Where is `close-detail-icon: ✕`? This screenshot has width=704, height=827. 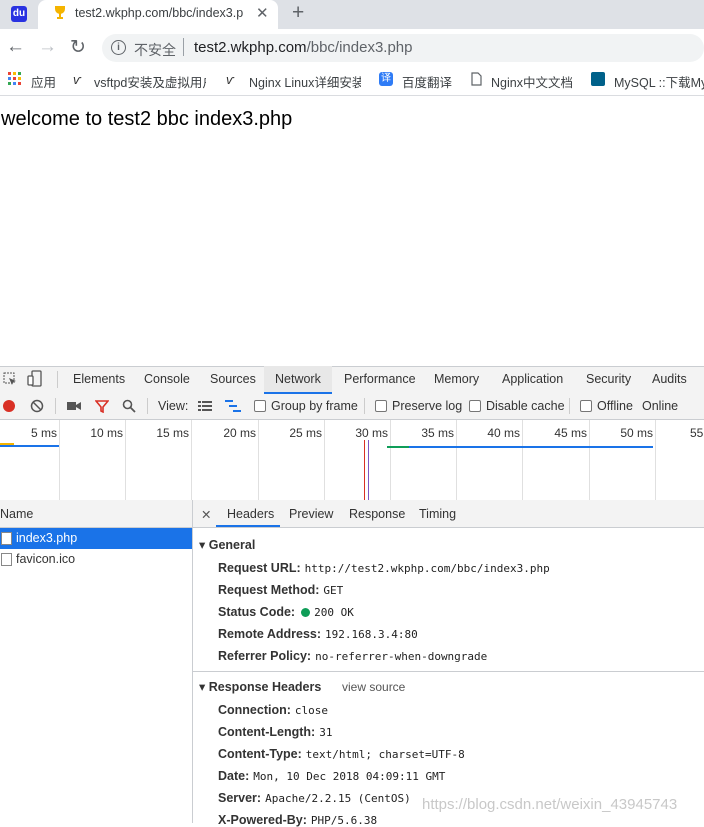 close-detail-icon: ✕ is located at coordinates (206, 514).